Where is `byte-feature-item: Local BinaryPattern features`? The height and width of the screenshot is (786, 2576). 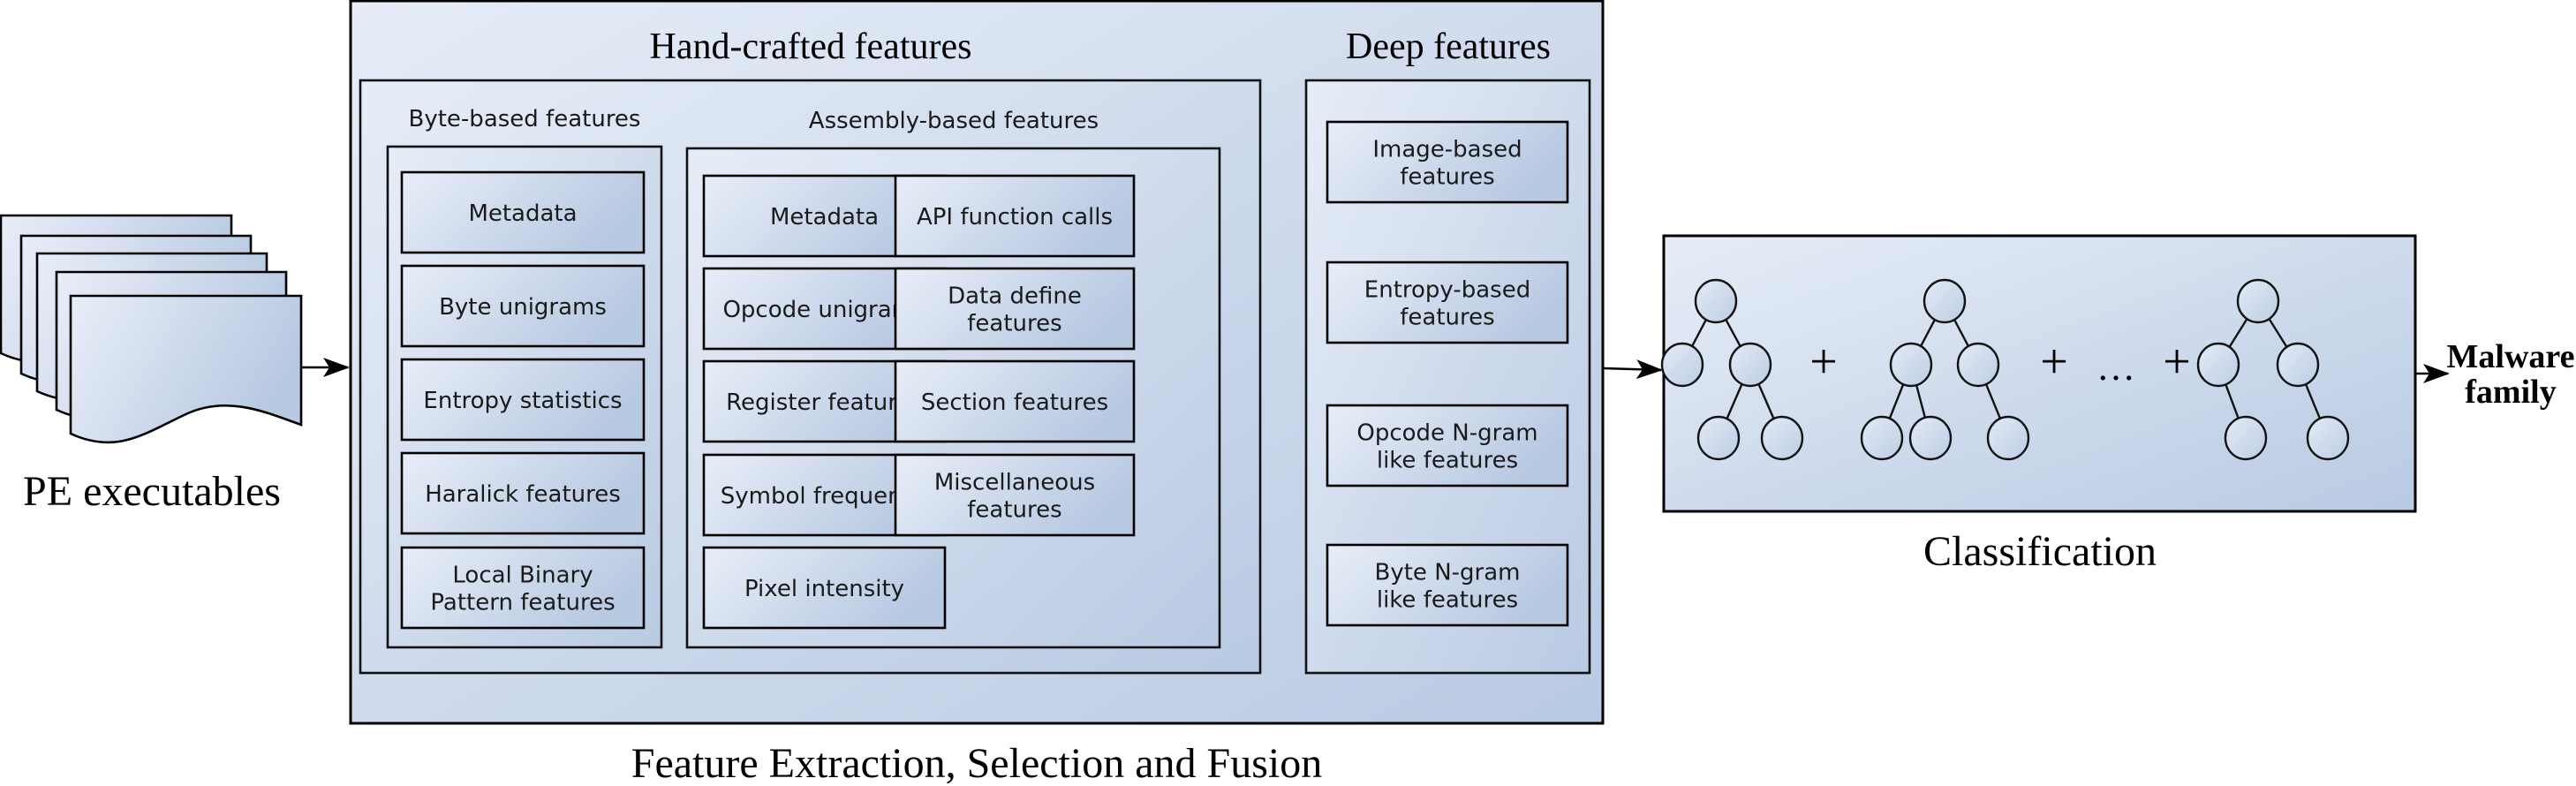 byte-feature-item: Local BinaryPattern features is located at coordinates (523, 588).